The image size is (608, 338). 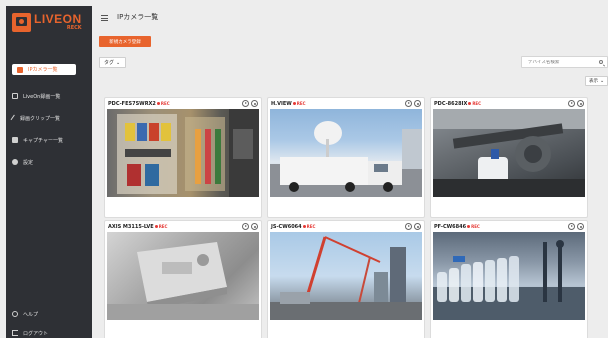 I want to click on video-icon, so click(x=15, y=96).